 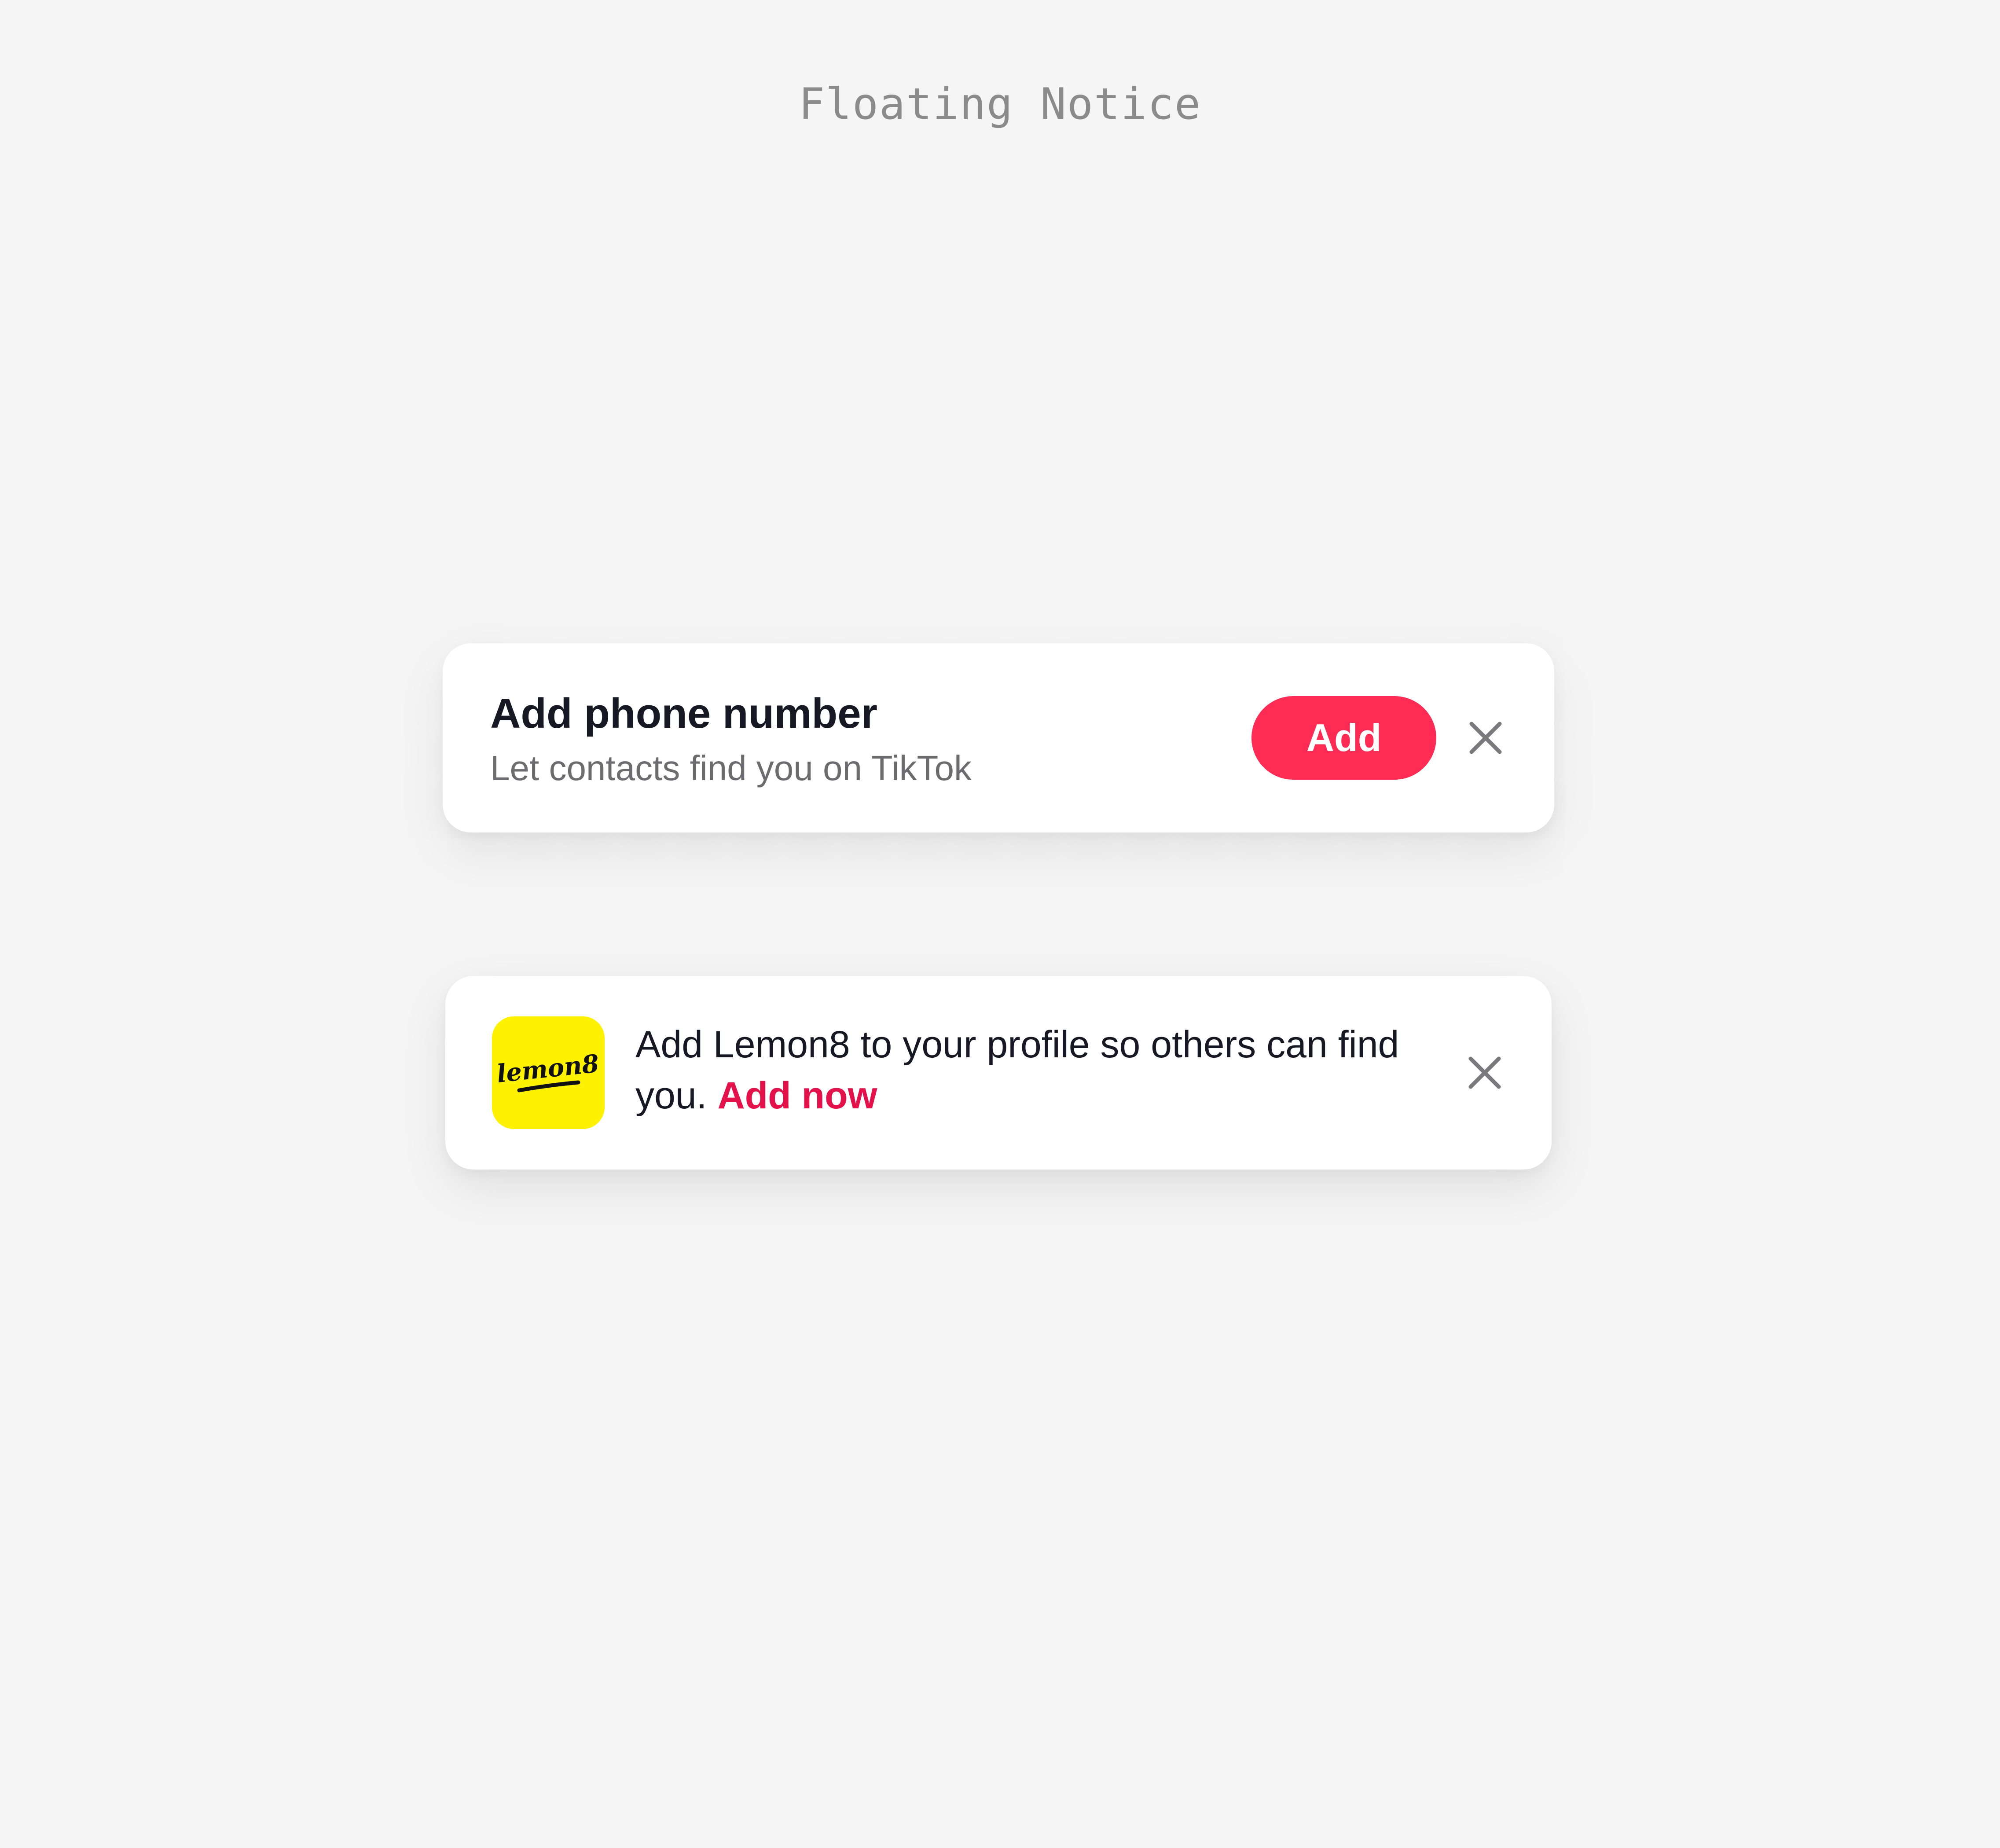 I want to click on page-title: Floating Notice, so click(x=999, y=104).